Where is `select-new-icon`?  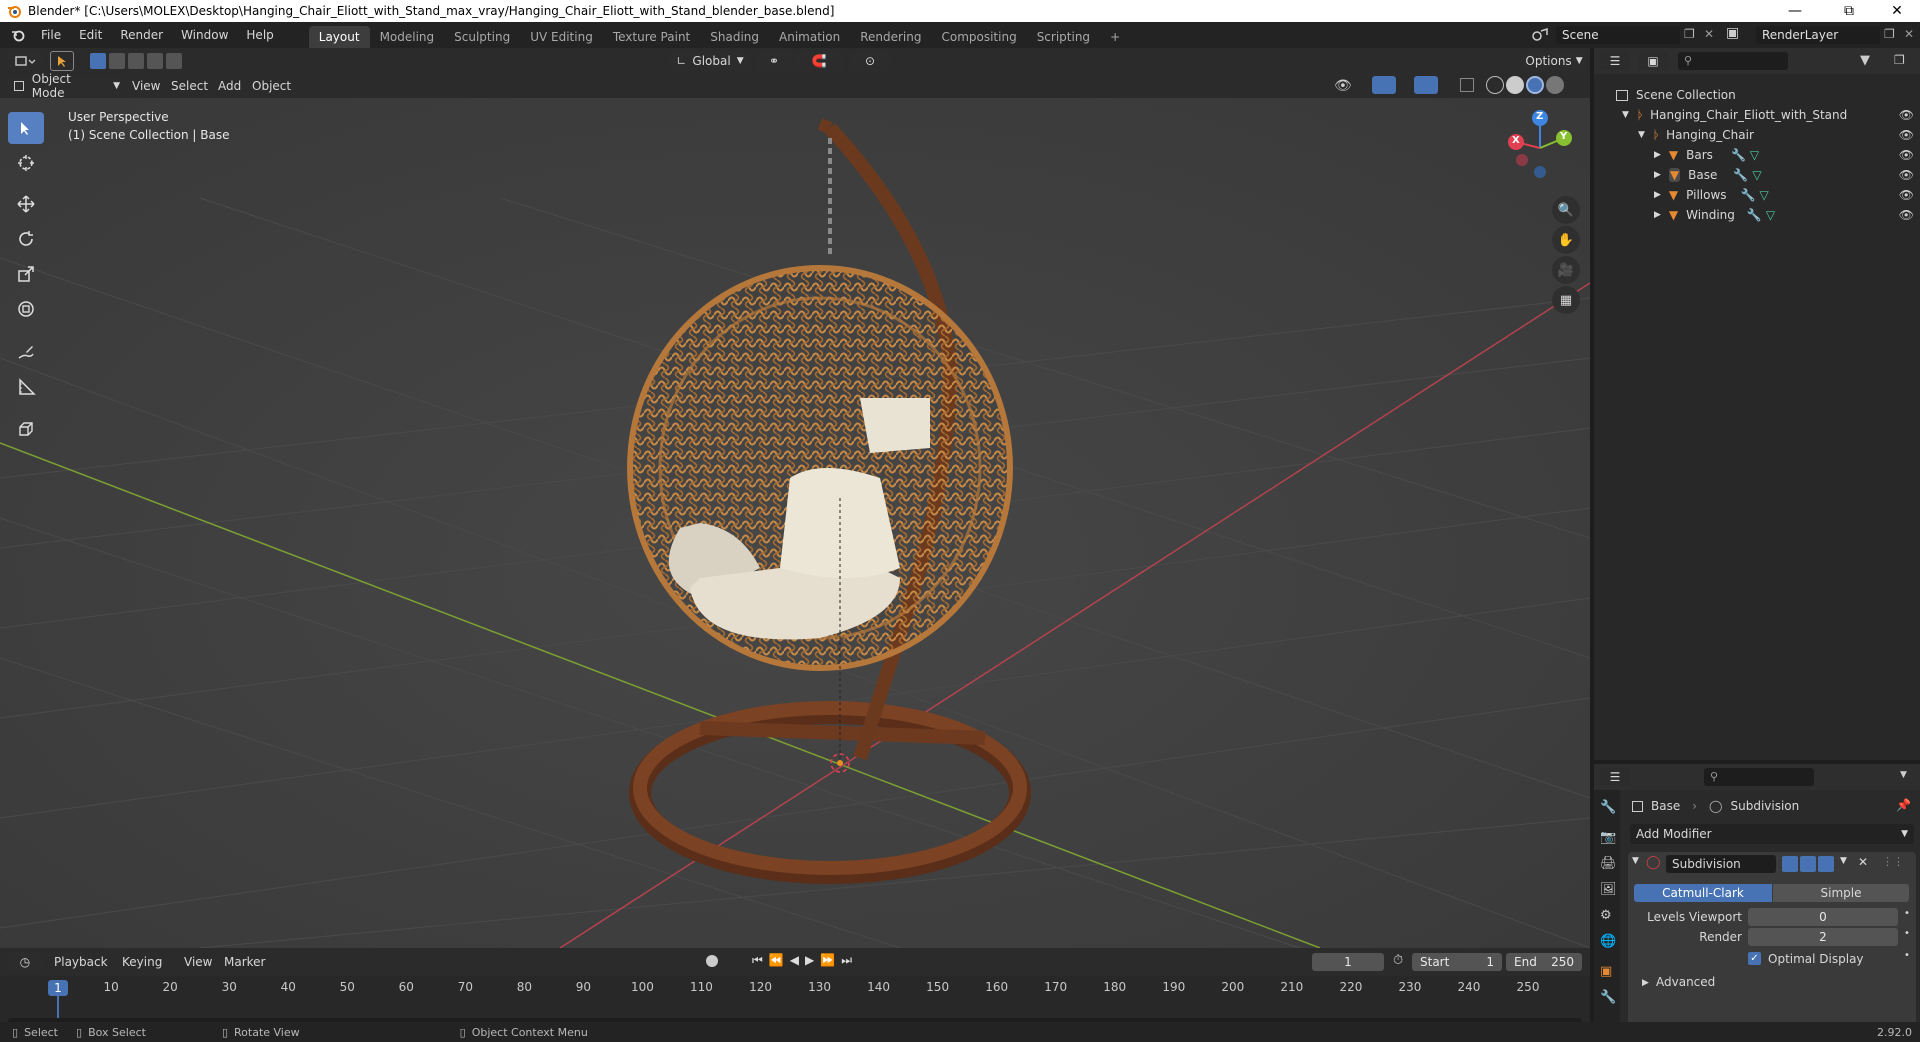
select-new-icon is located at coordinates (98, 61).